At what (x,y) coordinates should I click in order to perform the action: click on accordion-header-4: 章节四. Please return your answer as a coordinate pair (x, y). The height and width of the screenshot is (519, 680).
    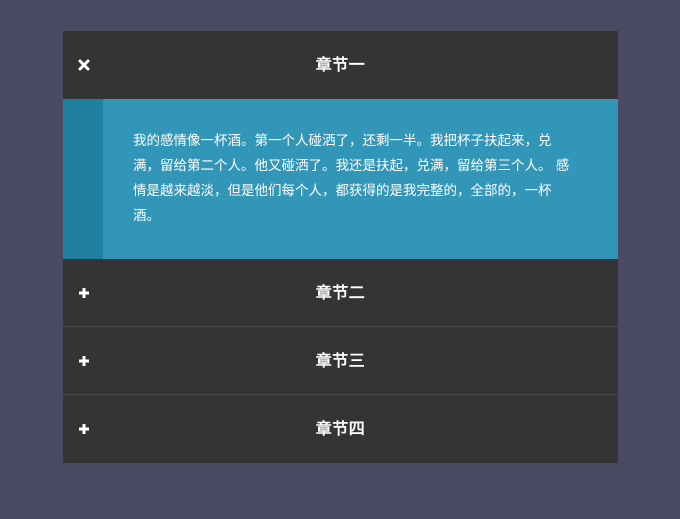
    Looking at the image, I should click on (340, 429).